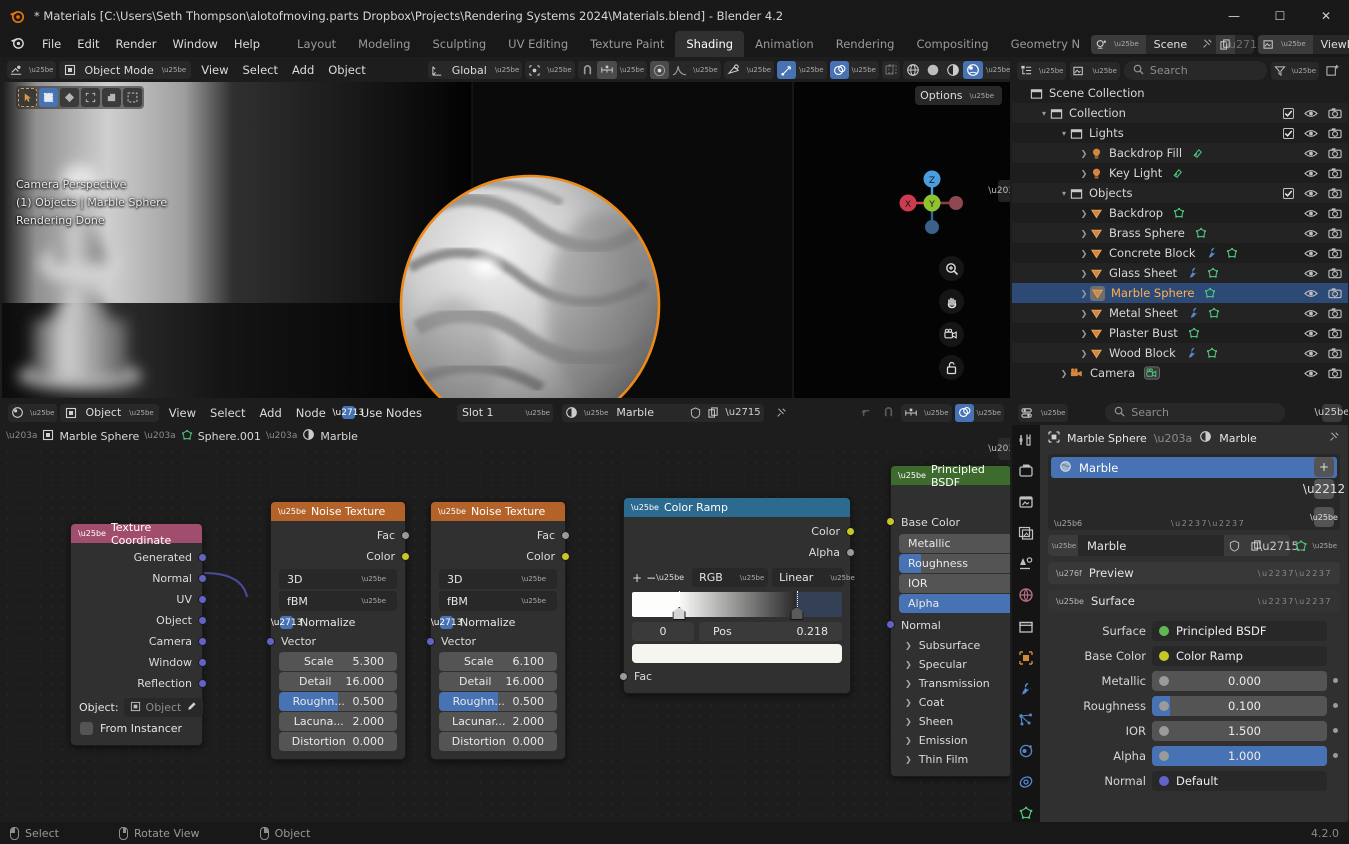 The width and height of the screenshot is (1349, 844). What do you see at coordinates (954, 543) in the screenshot?
I see `bsdf-input-metallic: Metallic` at bounding box center [954, 543].